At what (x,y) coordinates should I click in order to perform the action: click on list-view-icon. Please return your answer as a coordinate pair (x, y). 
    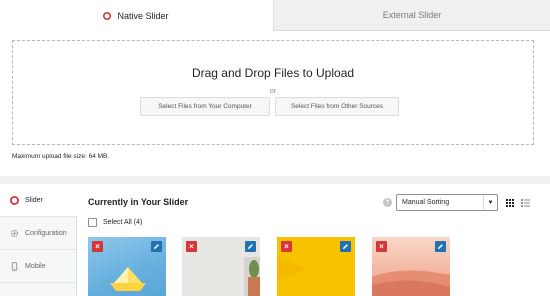
    Looking at the image, I should click on (525, 203).